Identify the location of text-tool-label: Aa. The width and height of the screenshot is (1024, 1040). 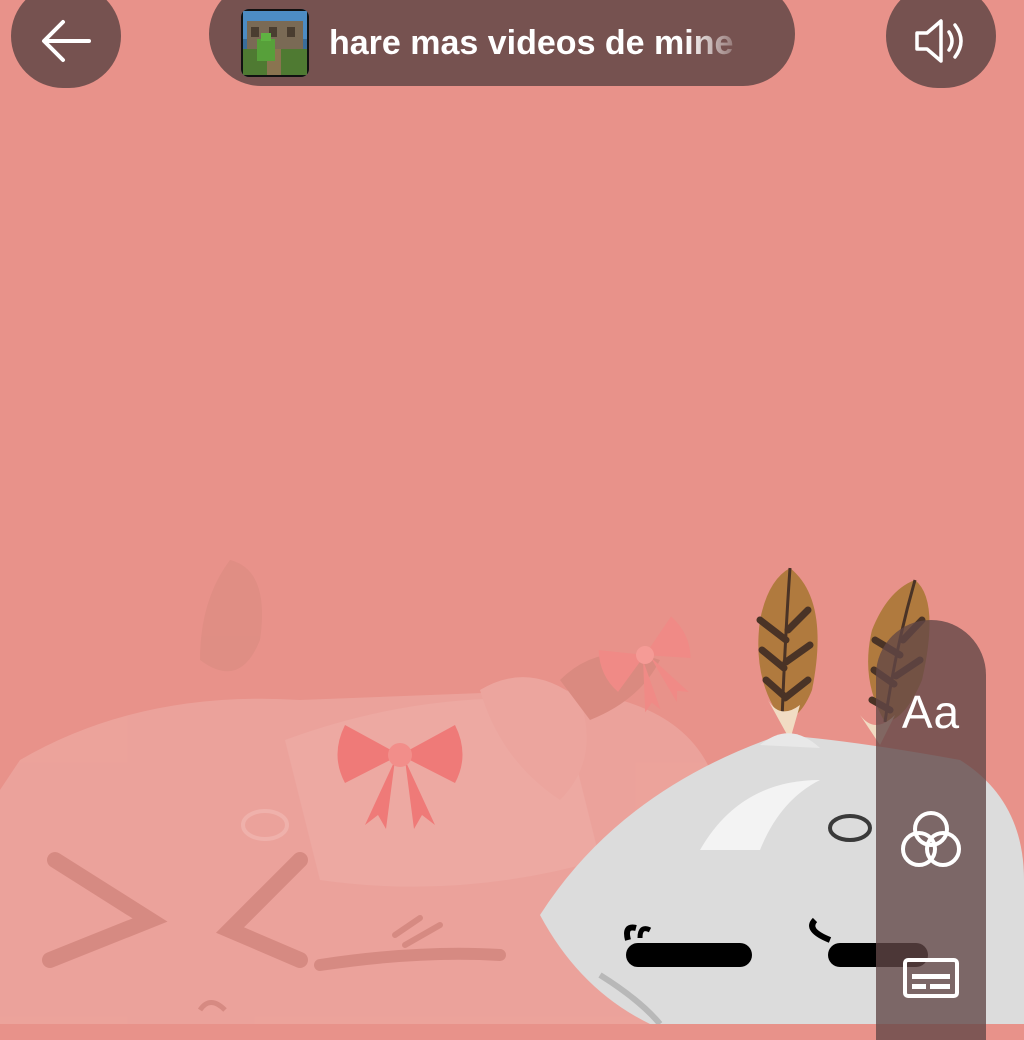
(931, 712).